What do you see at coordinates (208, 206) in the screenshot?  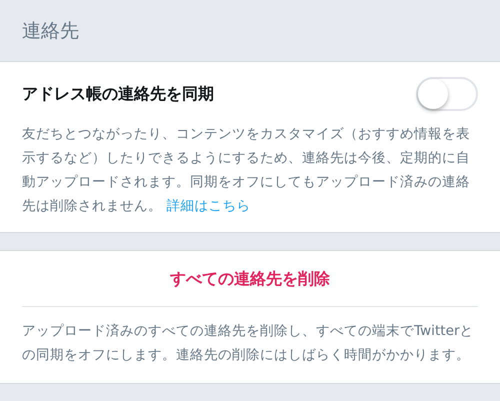 I see `details-link: 詳細はこちら` at bounding box center [208, 206].